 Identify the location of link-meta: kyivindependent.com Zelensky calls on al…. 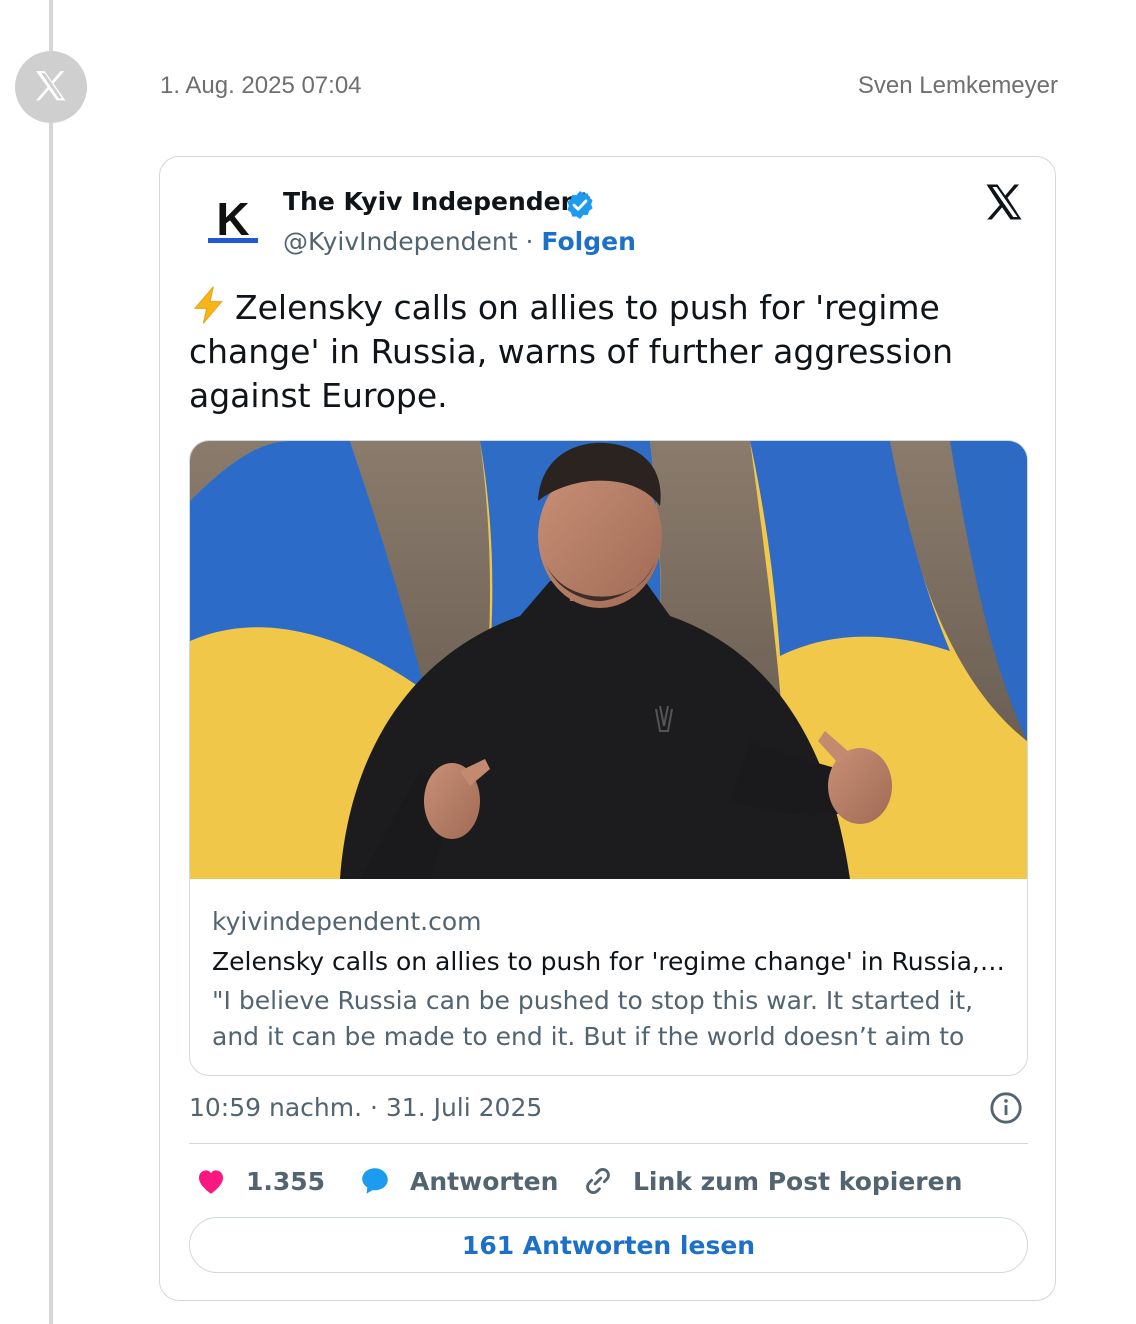
(612, 980).